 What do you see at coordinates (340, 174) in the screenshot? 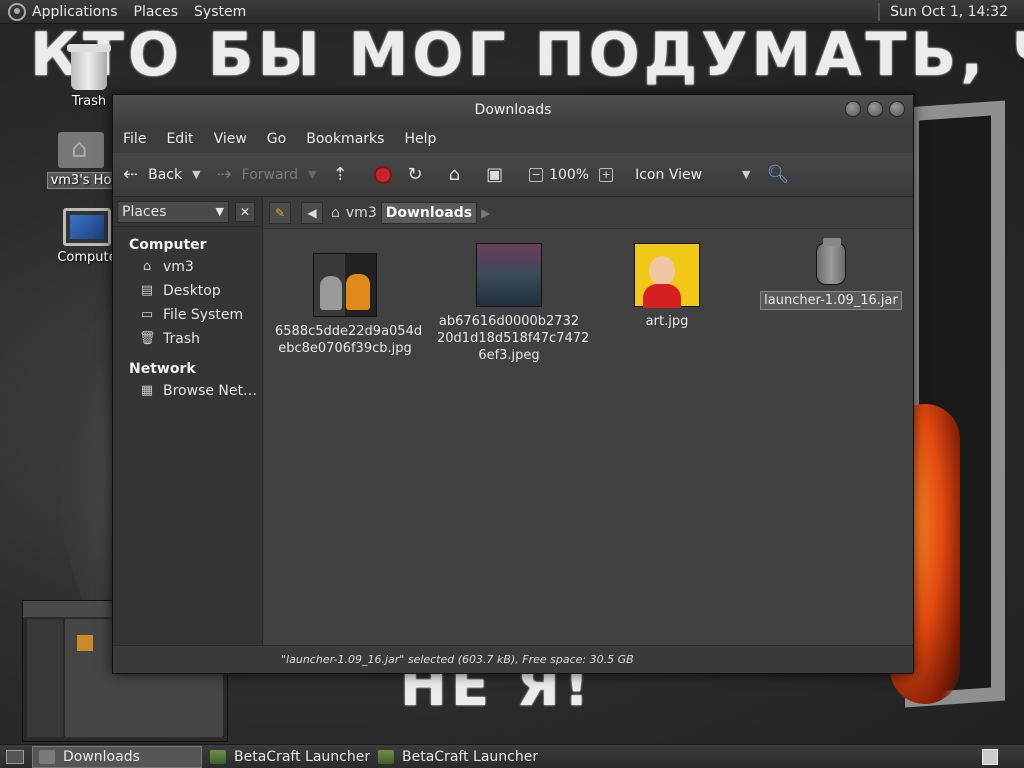
I see `arrow-up-icon: ⇡` at bounding box center [340, 174].